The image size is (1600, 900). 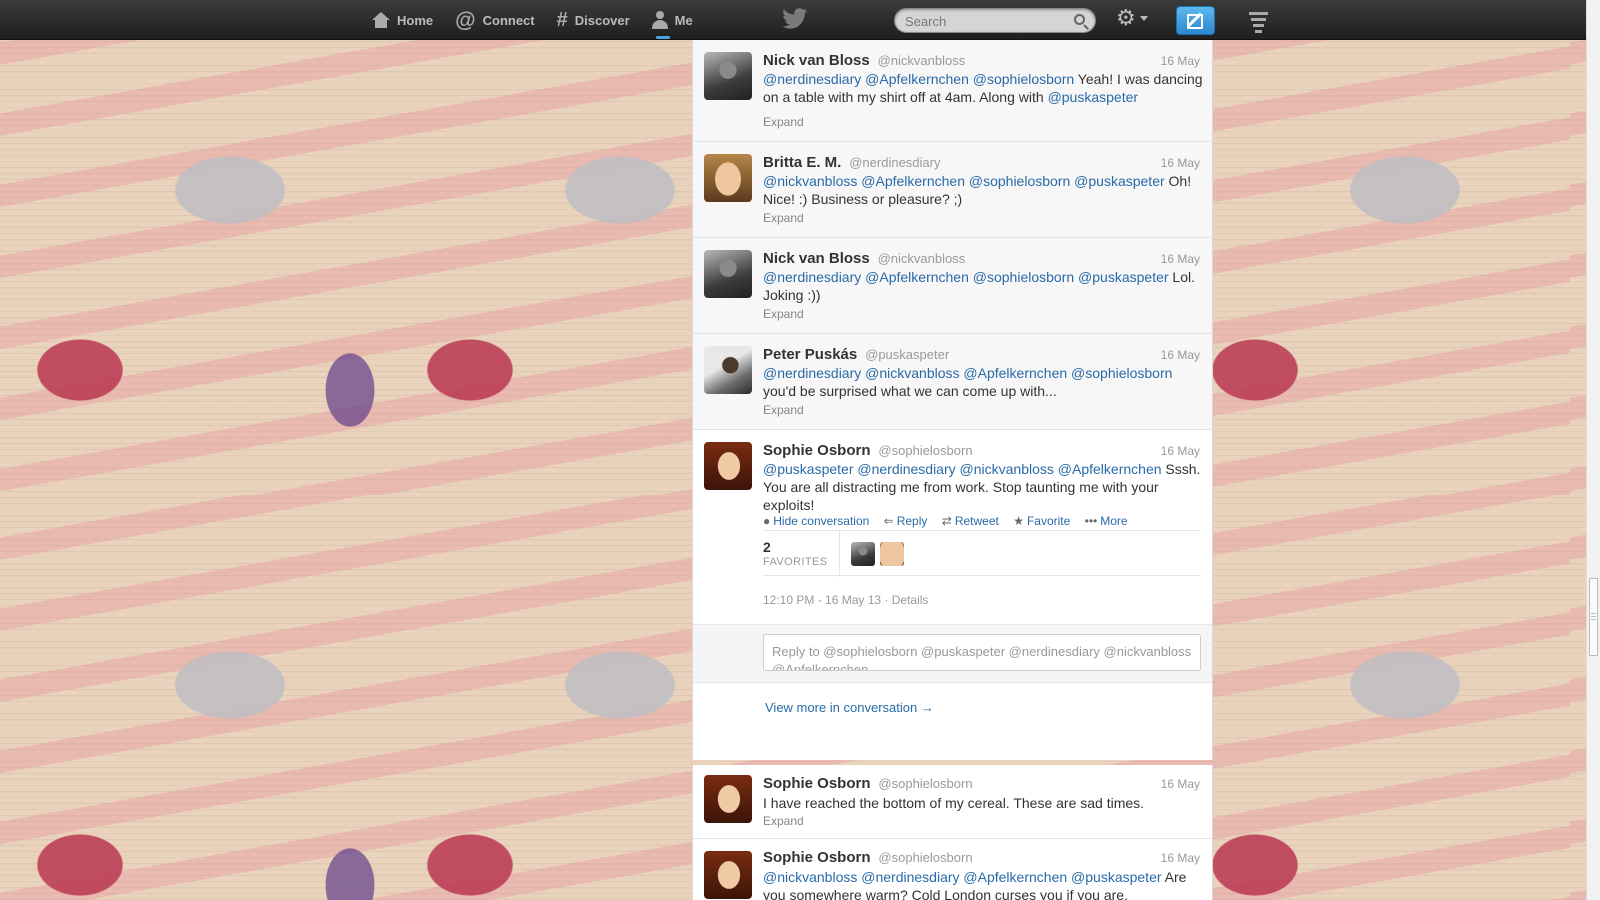 What do you see at coordinates (381, 20) in the screenshot?
I see `house-icon` at bounding box center [381, 20].